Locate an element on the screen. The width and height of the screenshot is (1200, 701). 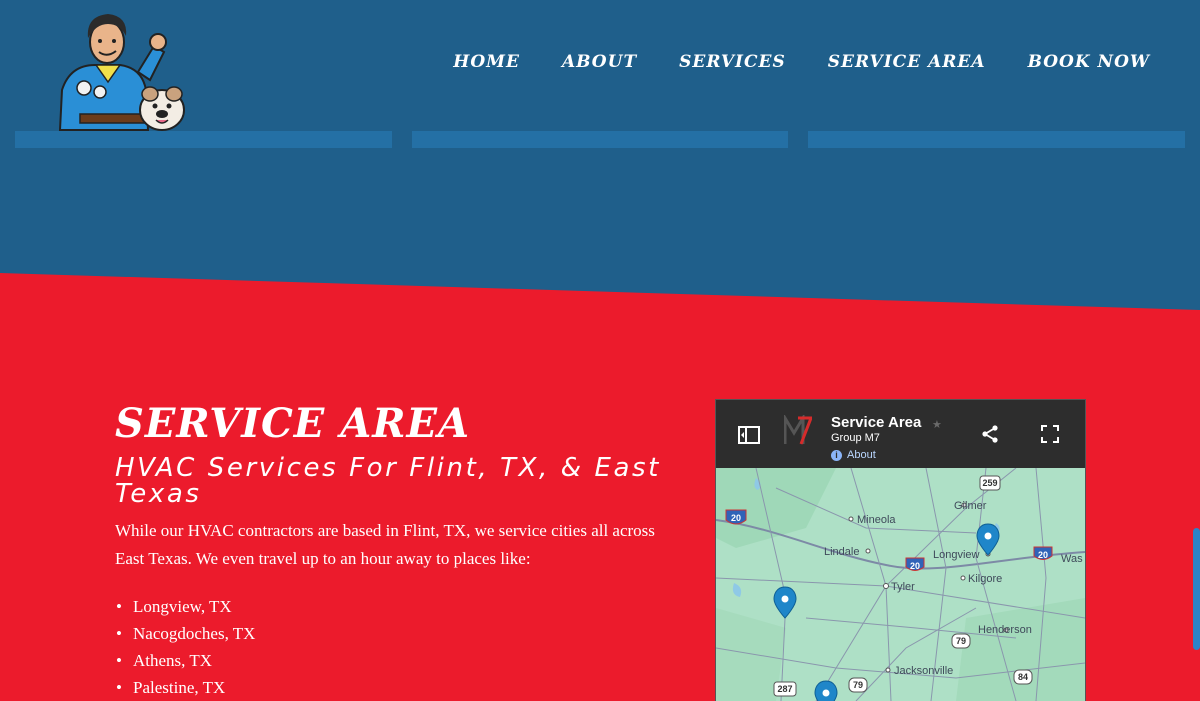
m7-logo is located at coordinates (798, 430).